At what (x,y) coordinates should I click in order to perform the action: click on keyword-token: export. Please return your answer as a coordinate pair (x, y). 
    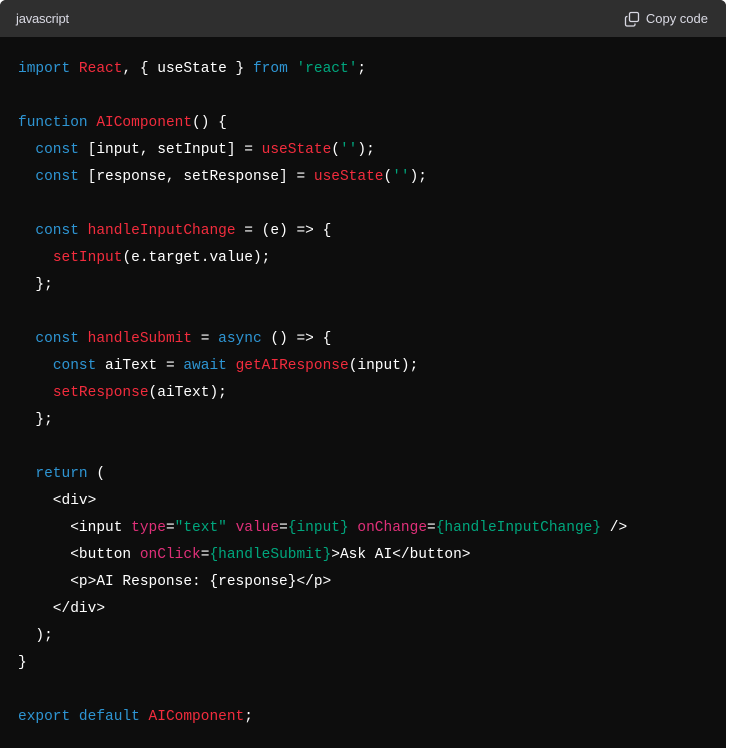
    Looking at the image, I should click on (44, 717).